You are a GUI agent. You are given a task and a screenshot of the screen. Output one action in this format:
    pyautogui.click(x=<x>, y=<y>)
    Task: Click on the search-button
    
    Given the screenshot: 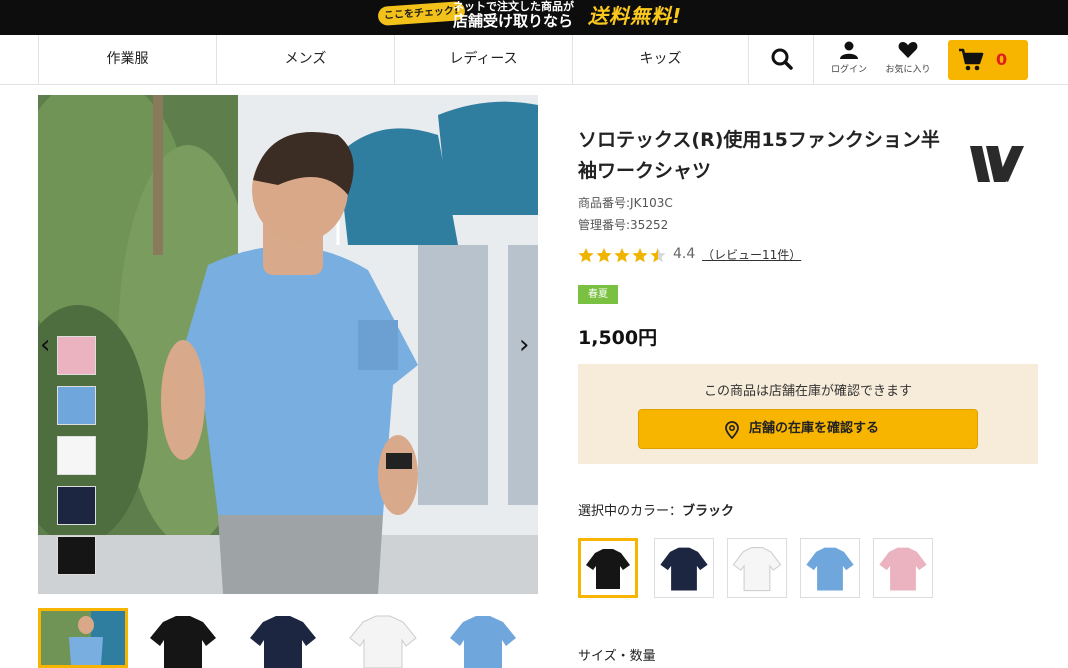 What is the action you would take?
    pyautogui.click(x=781, y=59)
    